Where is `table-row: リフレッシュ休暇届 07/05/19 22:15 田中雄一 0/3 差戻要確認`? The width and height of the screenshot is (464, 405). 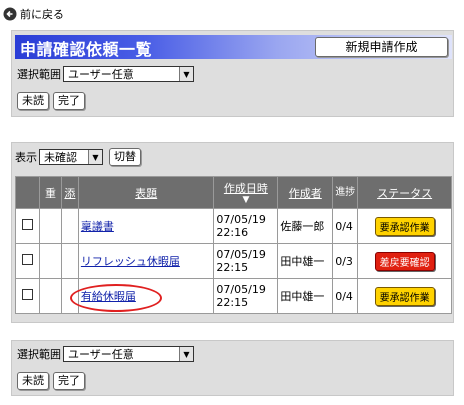 table-row: リフレッシュ休暇届 07/05/19 22:15 田中雄一 0/3 差戻要確認 is located at coordinates (233, 261).